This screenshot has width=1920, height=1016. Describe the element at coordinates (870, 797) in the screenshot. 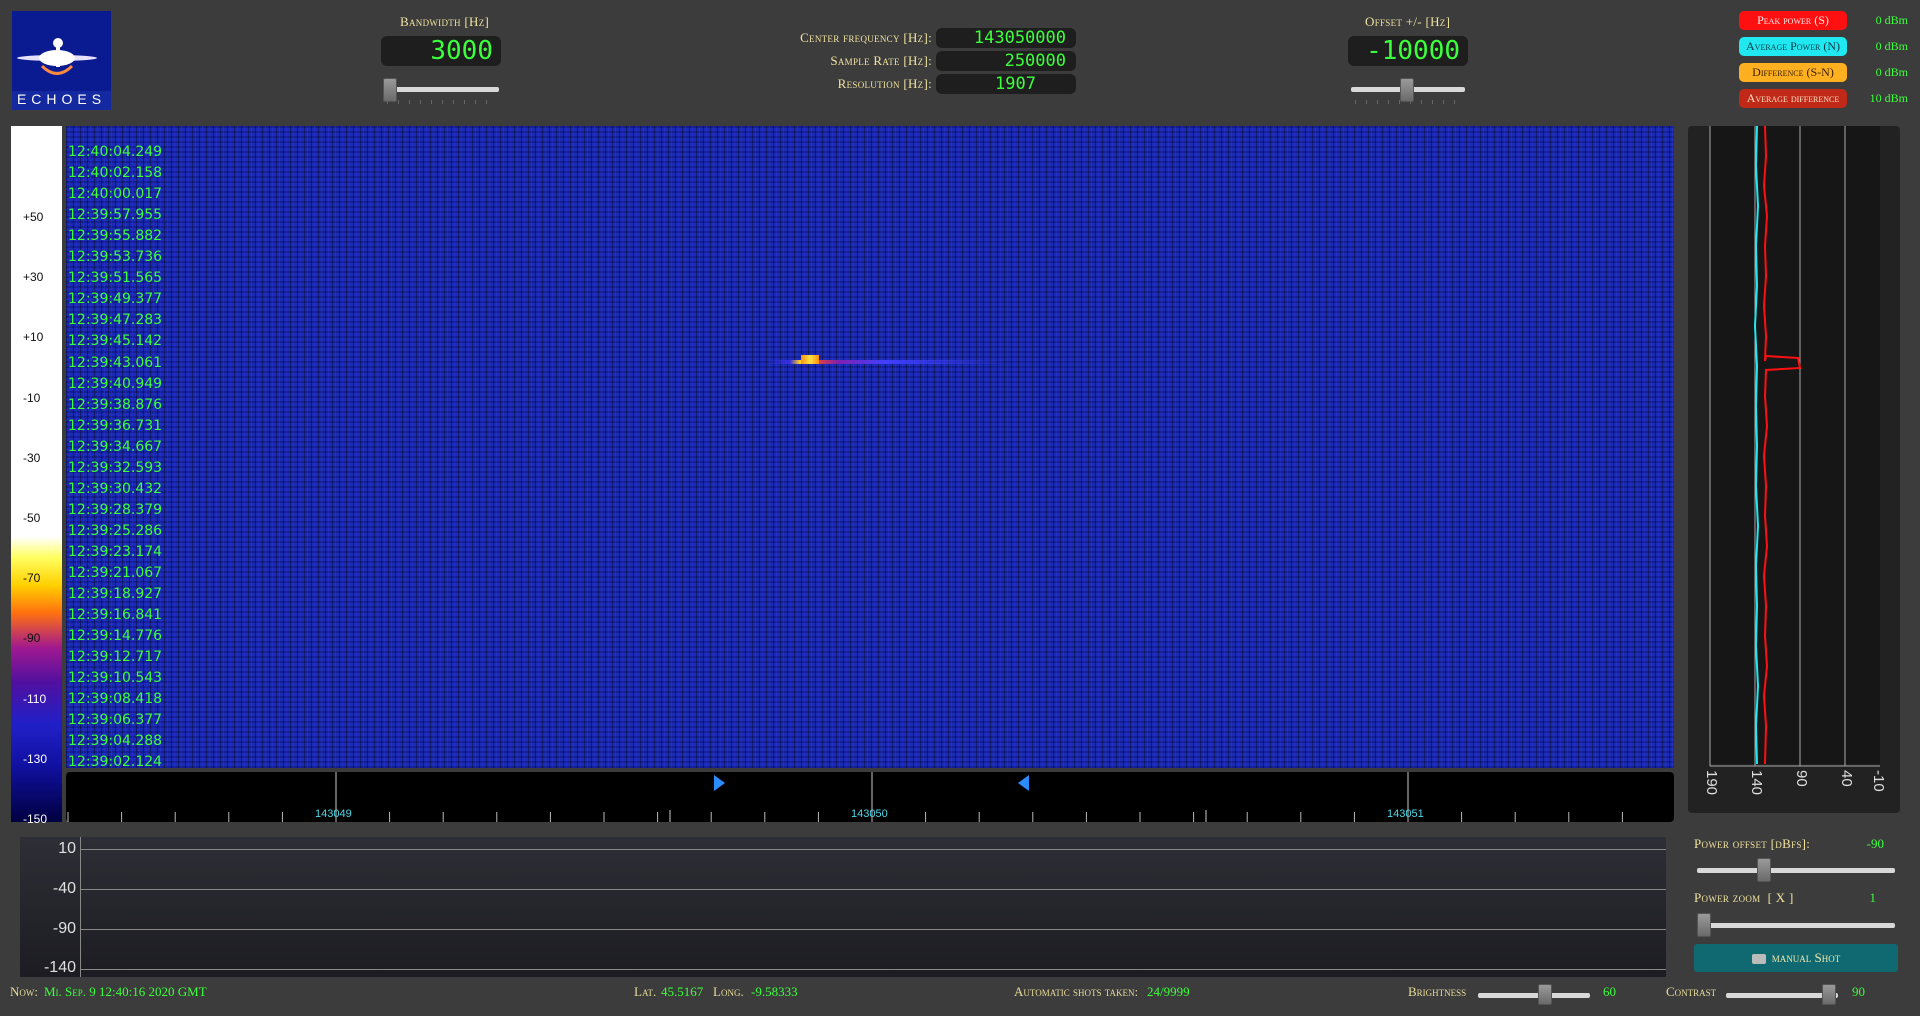

I see `frequency-axis: 143049 143050 143051` at that location.